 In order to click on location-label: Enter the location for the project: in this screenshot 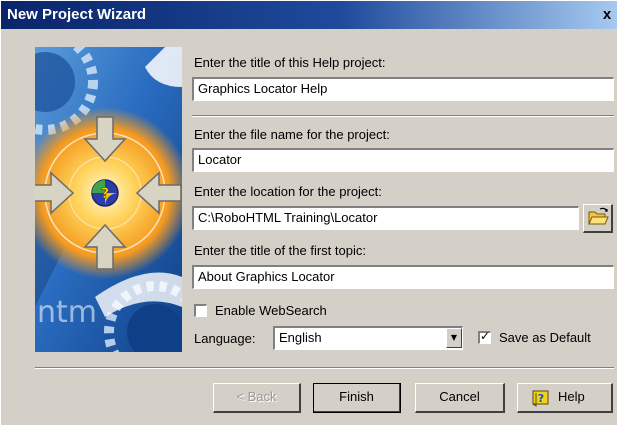, I will do `click(288, 191)`.